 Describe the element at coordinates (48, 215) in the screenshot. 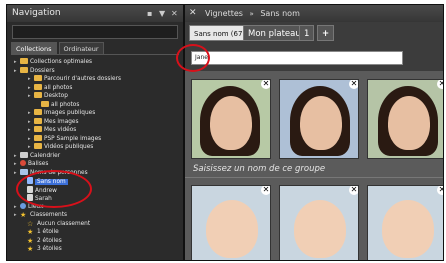

I see `tree-item-label: Classements` at that location.